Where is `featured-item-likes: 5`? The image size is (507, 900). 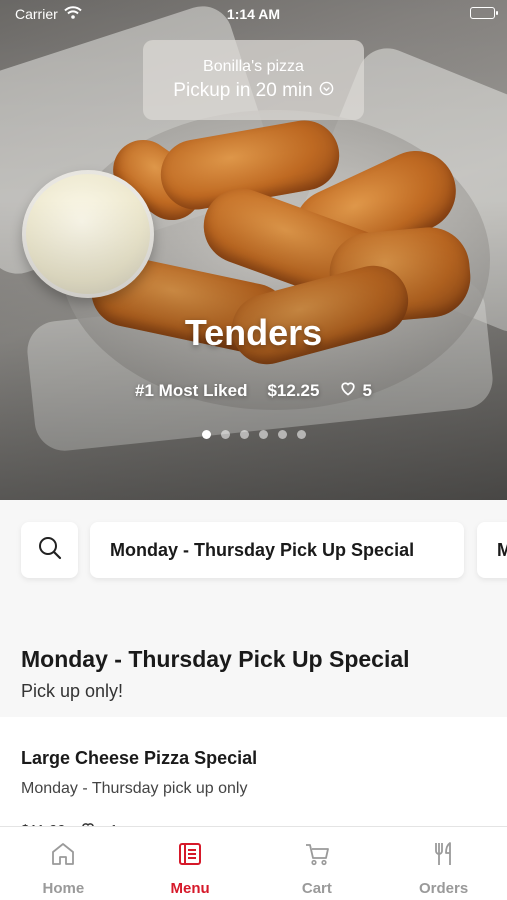
featured-item-likes: 5 is located at coordinates (355, 390).